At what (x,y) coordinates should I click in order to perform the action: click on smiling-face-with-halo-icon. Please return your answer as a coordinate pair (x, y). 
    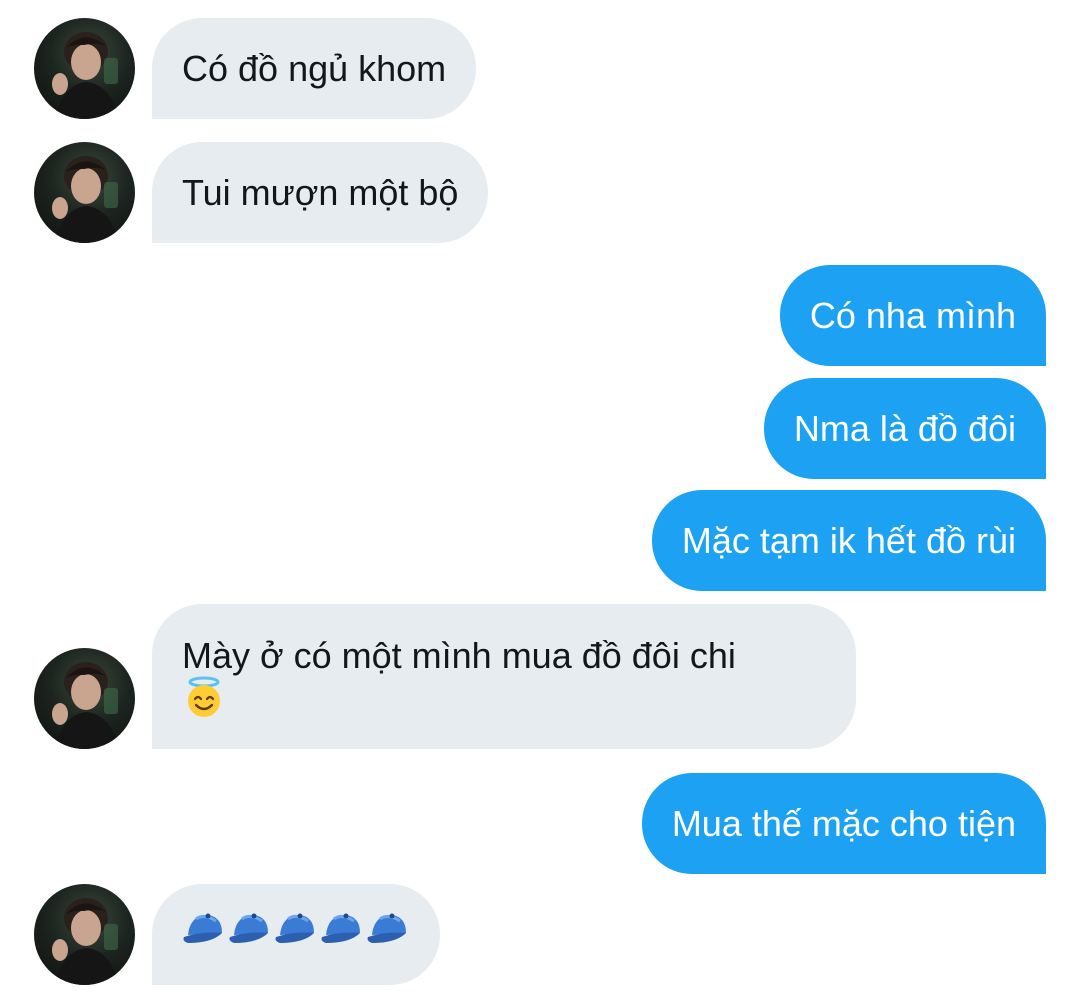
    Looking at the image, I should click on (204, 703).